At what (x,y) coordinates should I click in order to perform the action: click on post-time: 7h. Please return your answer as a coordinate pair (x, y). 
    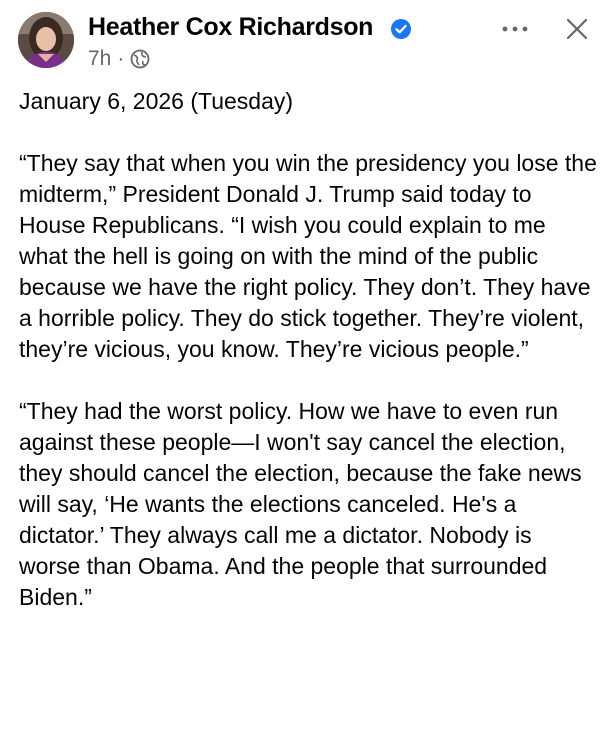
    Looking at the image, I should click on (99, 59).